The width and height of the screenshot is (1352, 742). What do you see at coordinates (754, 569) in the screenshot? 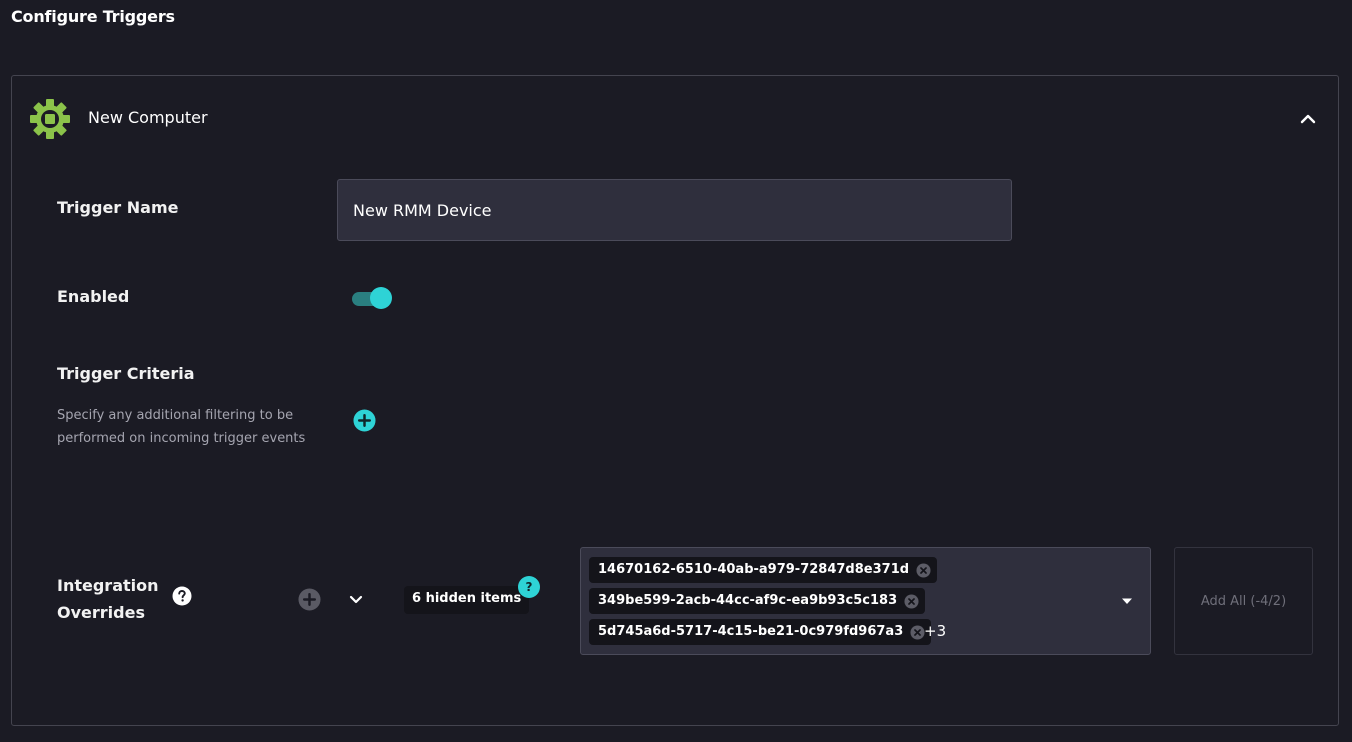
I see `chip-label: 14670162-6510-40ab-a979-72847d8e371d` at bounding box center [754, 569].